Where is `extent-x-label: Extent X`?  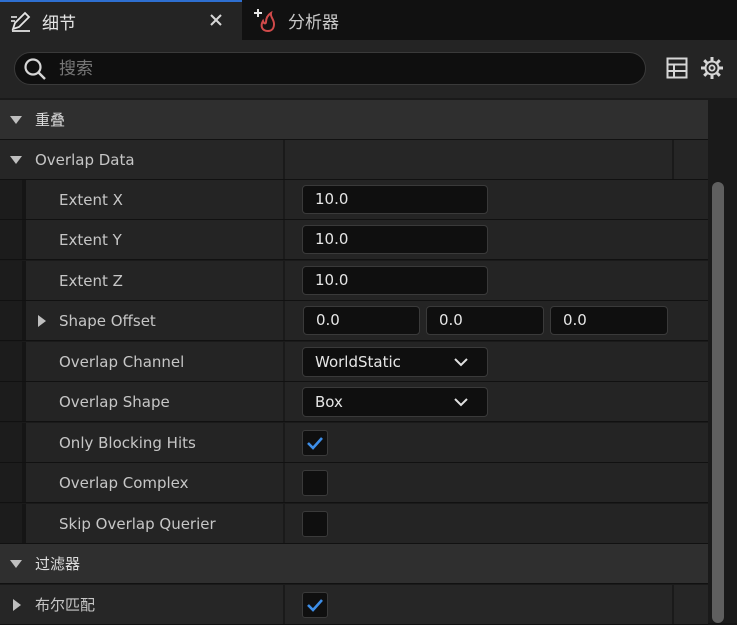 extent-x-label: Extent X is located at coordinates (91, 200).